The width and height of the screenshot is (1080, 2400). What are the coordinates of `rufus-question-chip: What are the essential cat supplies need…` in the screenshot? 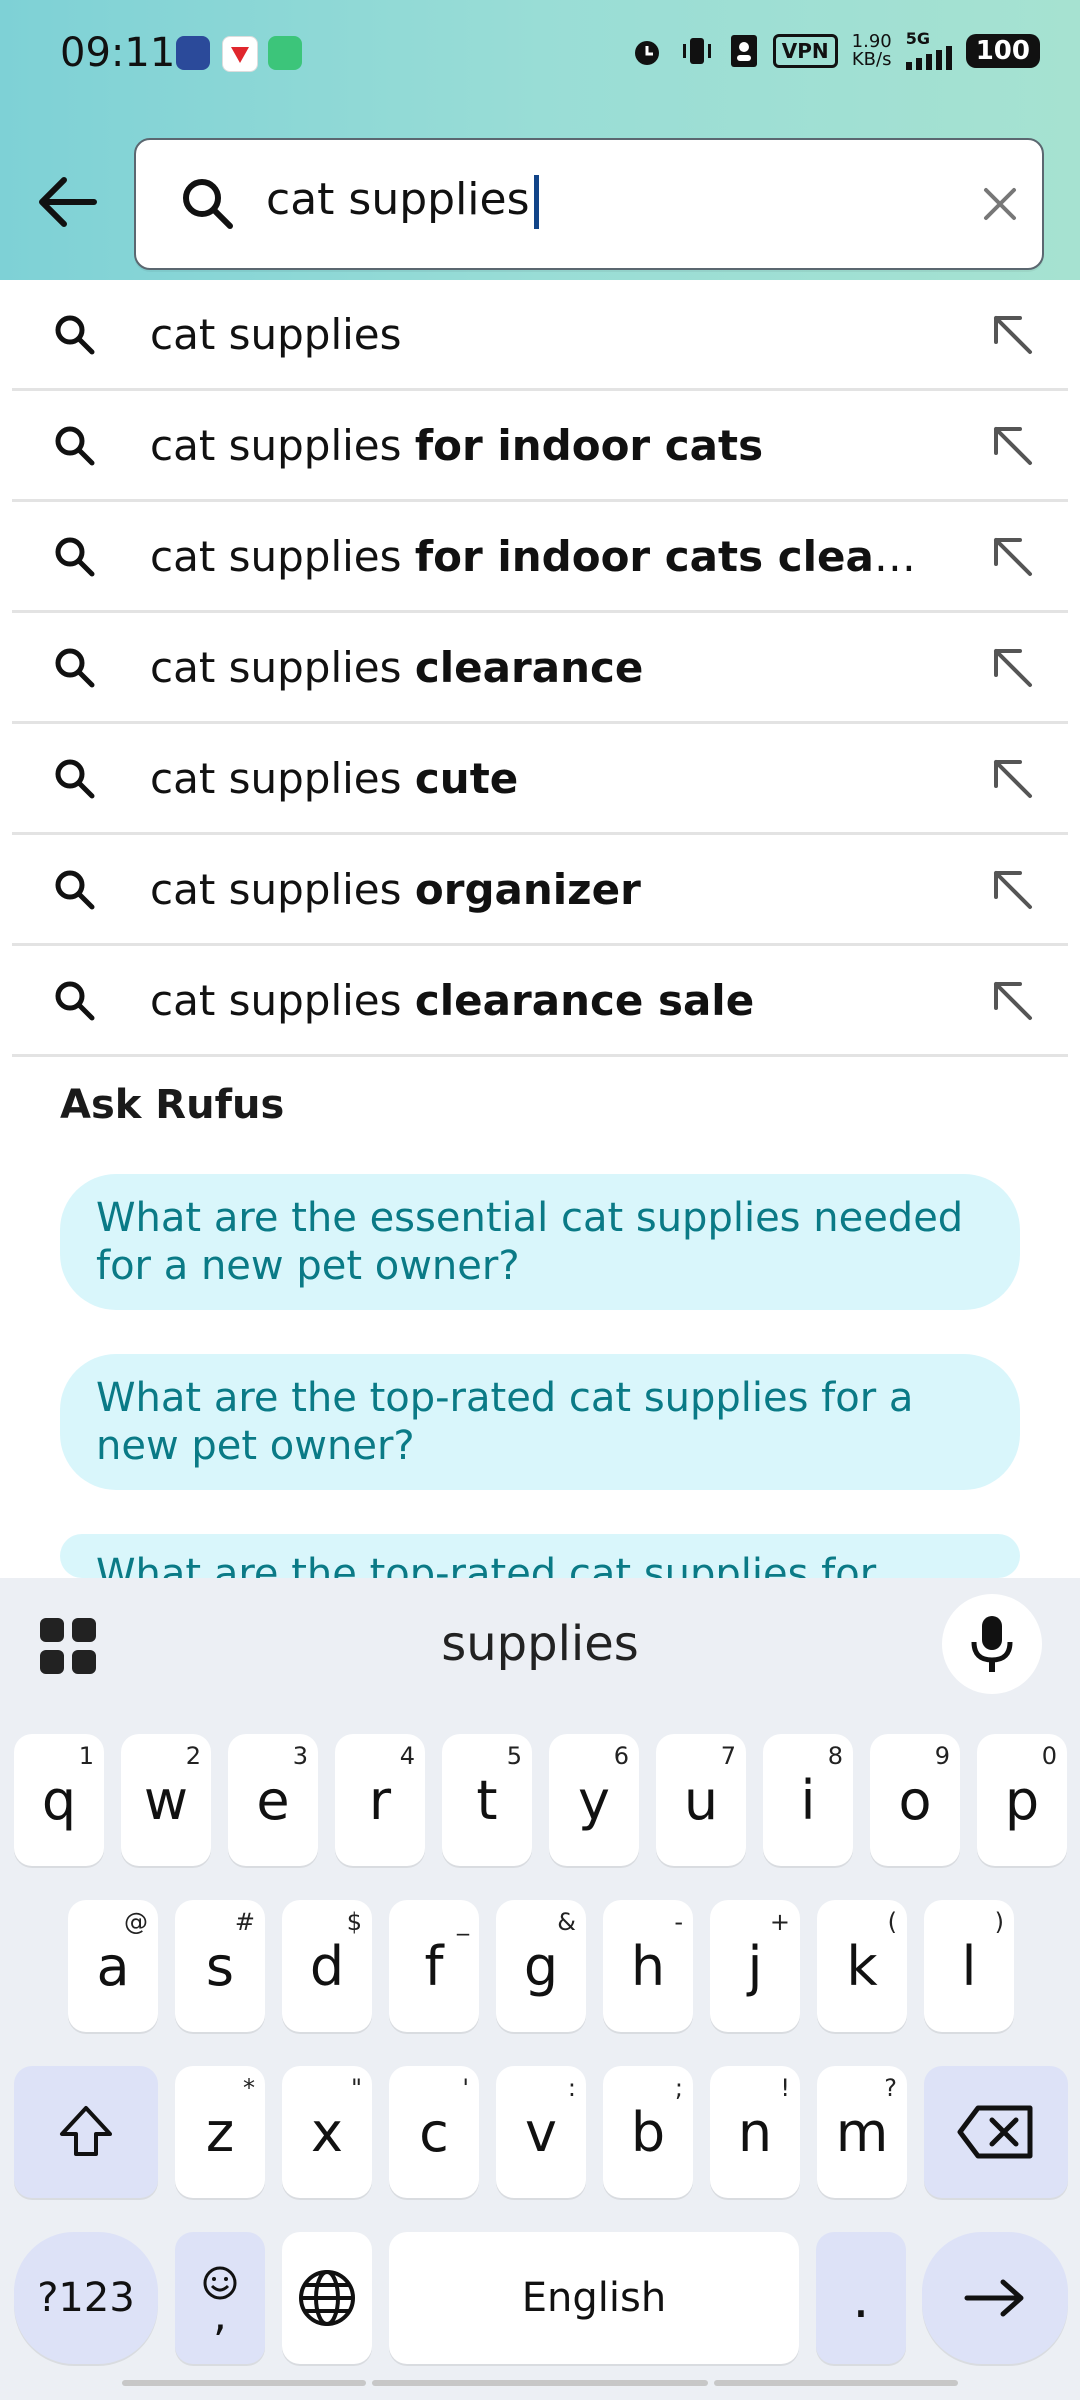 It's located at (540, 1242).